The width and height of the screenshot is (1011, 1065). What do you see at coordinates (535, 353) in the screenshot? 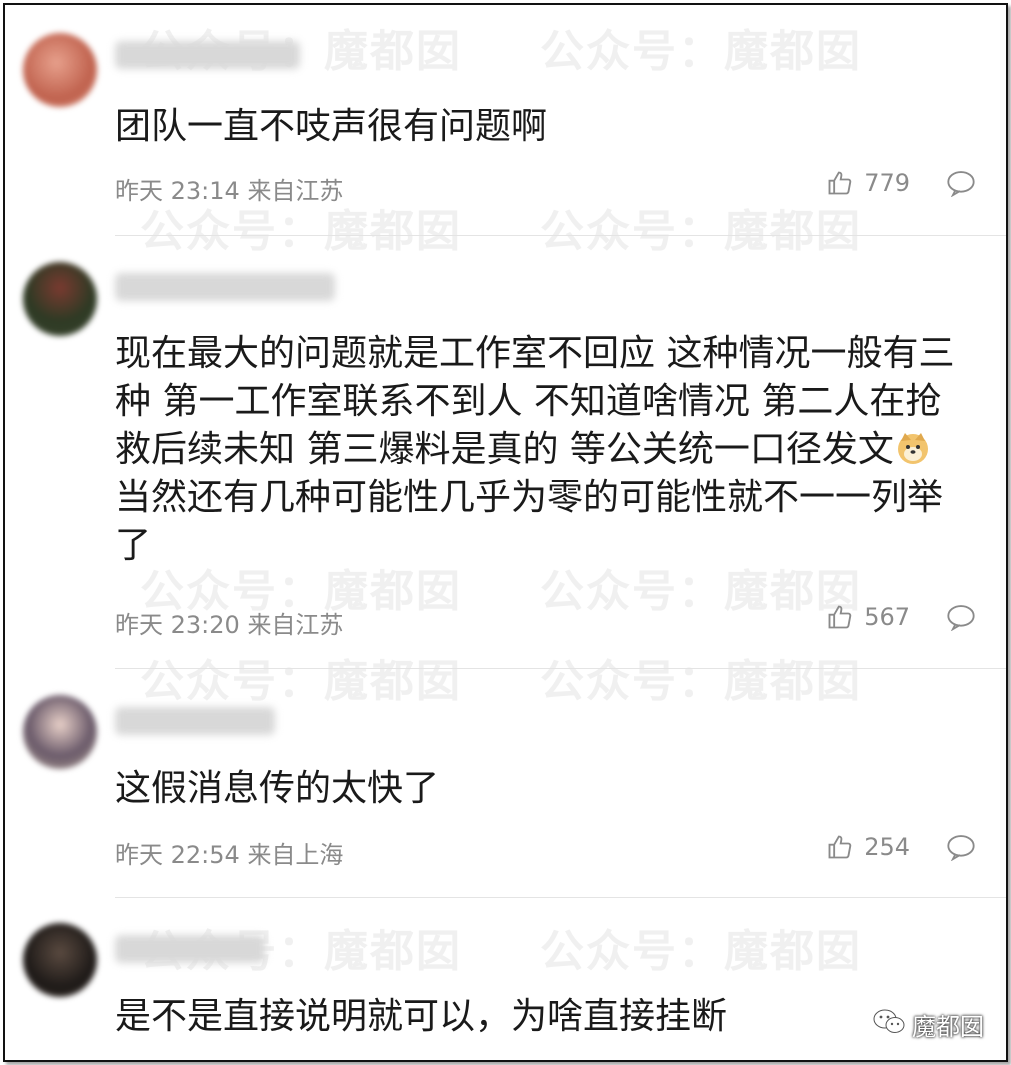
I see `comment-text-line: 现在最大的问题就是工作室不回应 这种情况一般有三` at bounding box center [535, 353].